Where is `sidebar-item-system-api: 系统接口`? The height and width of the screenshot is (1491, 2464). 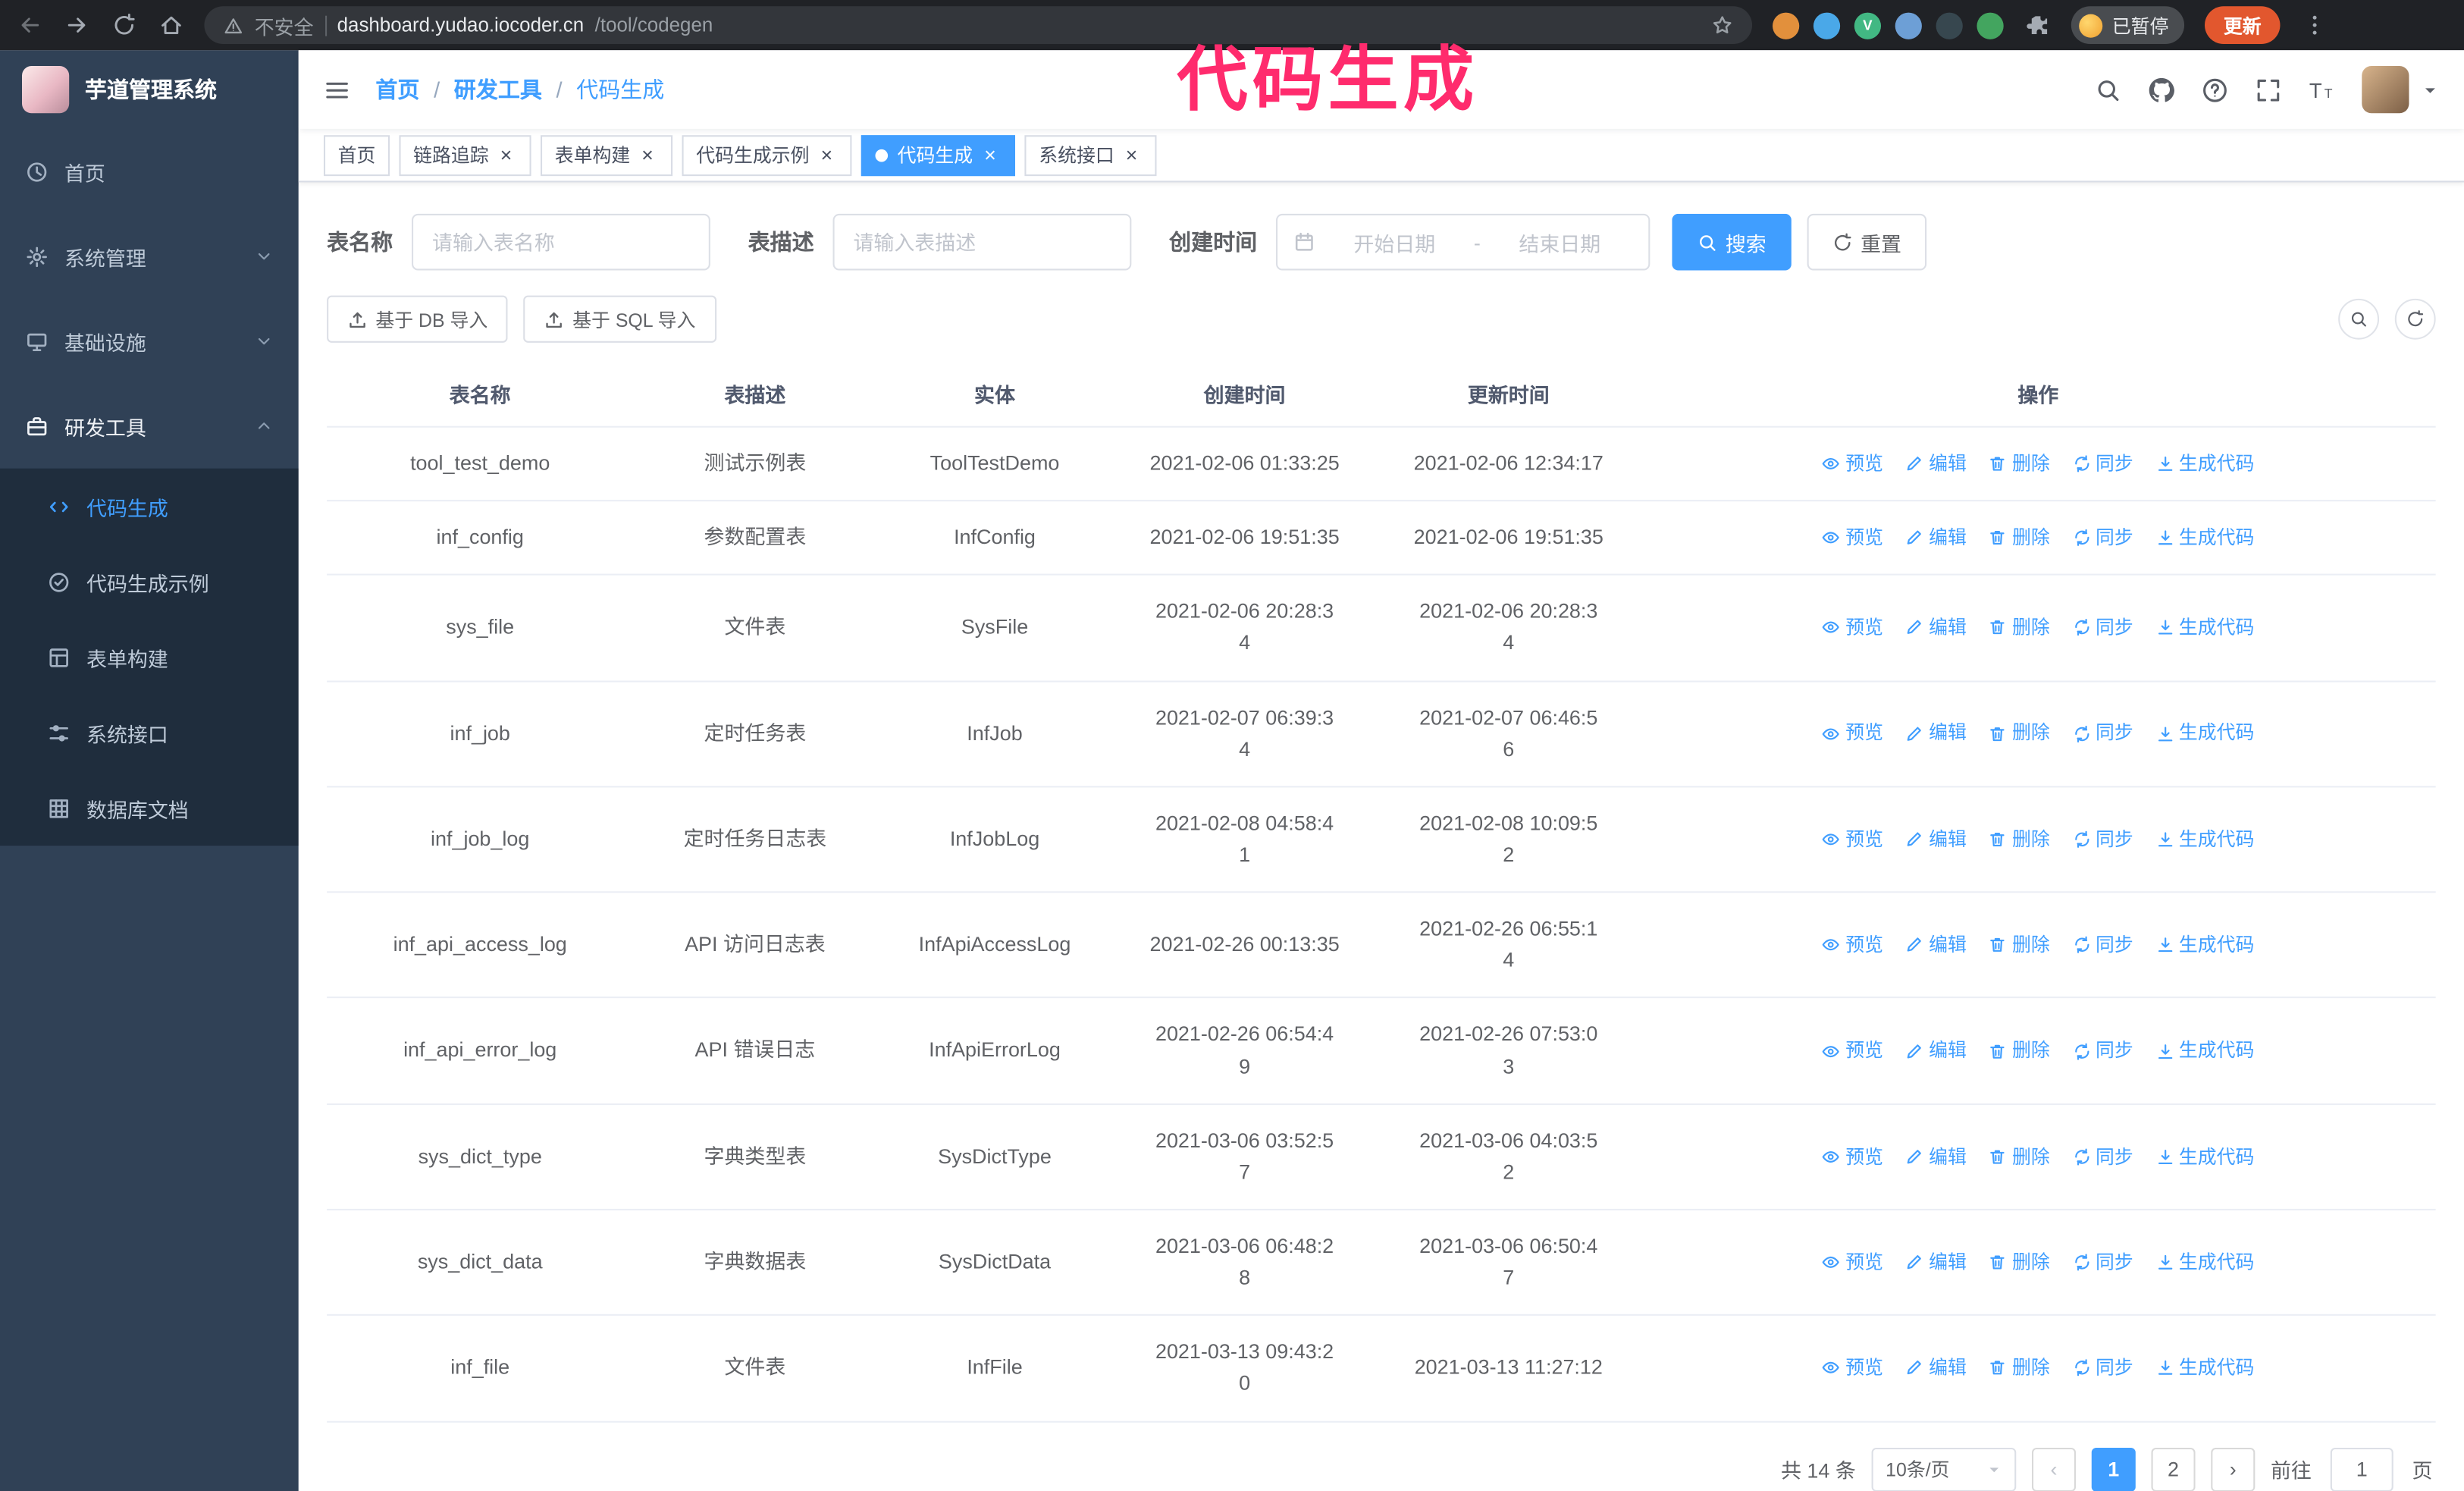
sidebar-item-system-api: 系统接口 is located at coordinates (150, 732).